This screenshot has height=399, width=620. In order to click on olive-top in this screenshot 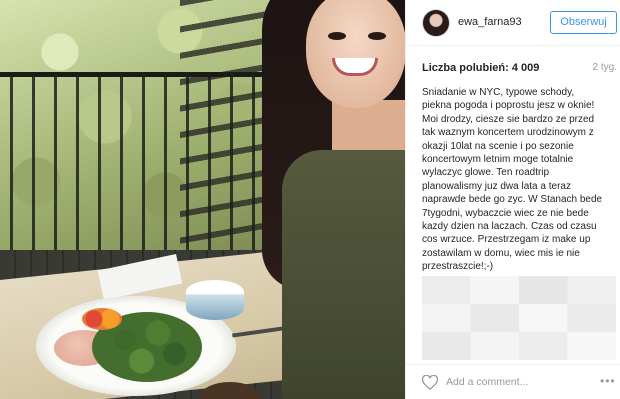, I will do `click(343, 274)`.